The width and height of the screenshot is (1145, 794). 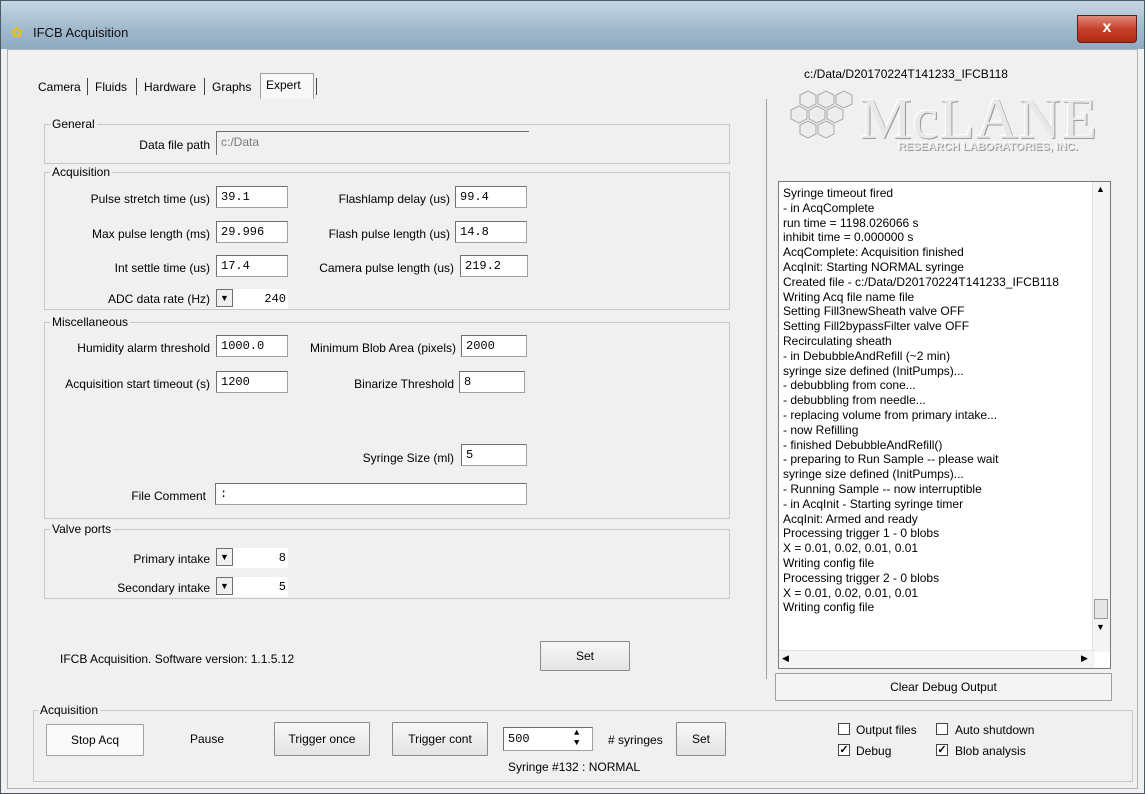 What do you see at coordinates (150, 234) in the screenshot?
I see `max-pulse-label: Max pulse length (ms)` at bounding box center [150, 234].